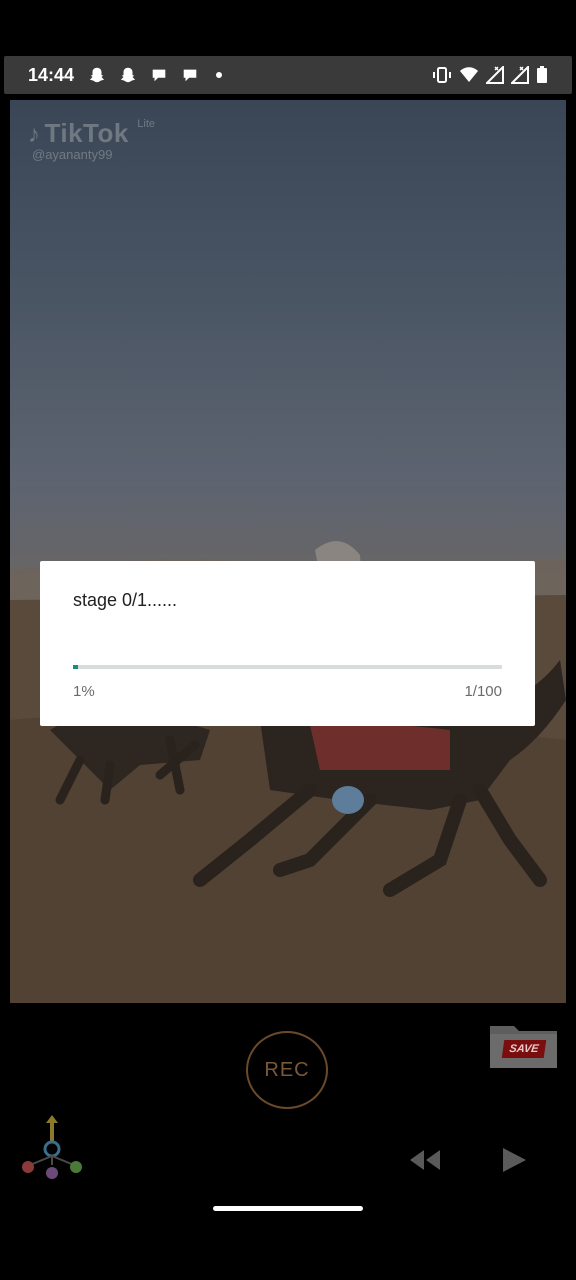 The height and width of the screenshot is (1280, 576). Describe the element at coordinates (542, 74) in the screenshot. I see `battery-icon` at that location.